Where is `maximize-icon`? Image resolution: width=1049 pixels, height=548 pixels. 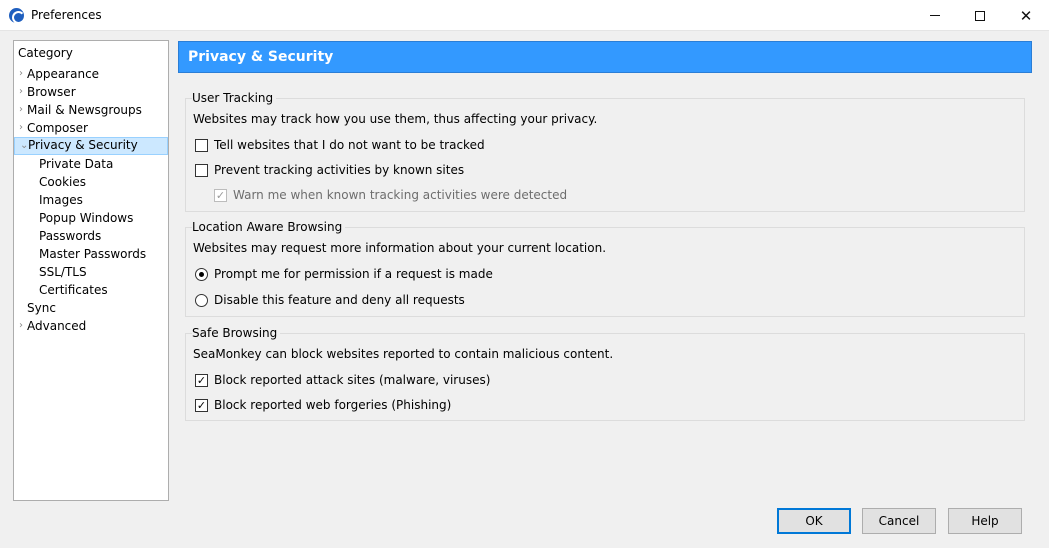
maximize-icon is located at coordinates (980, 15).